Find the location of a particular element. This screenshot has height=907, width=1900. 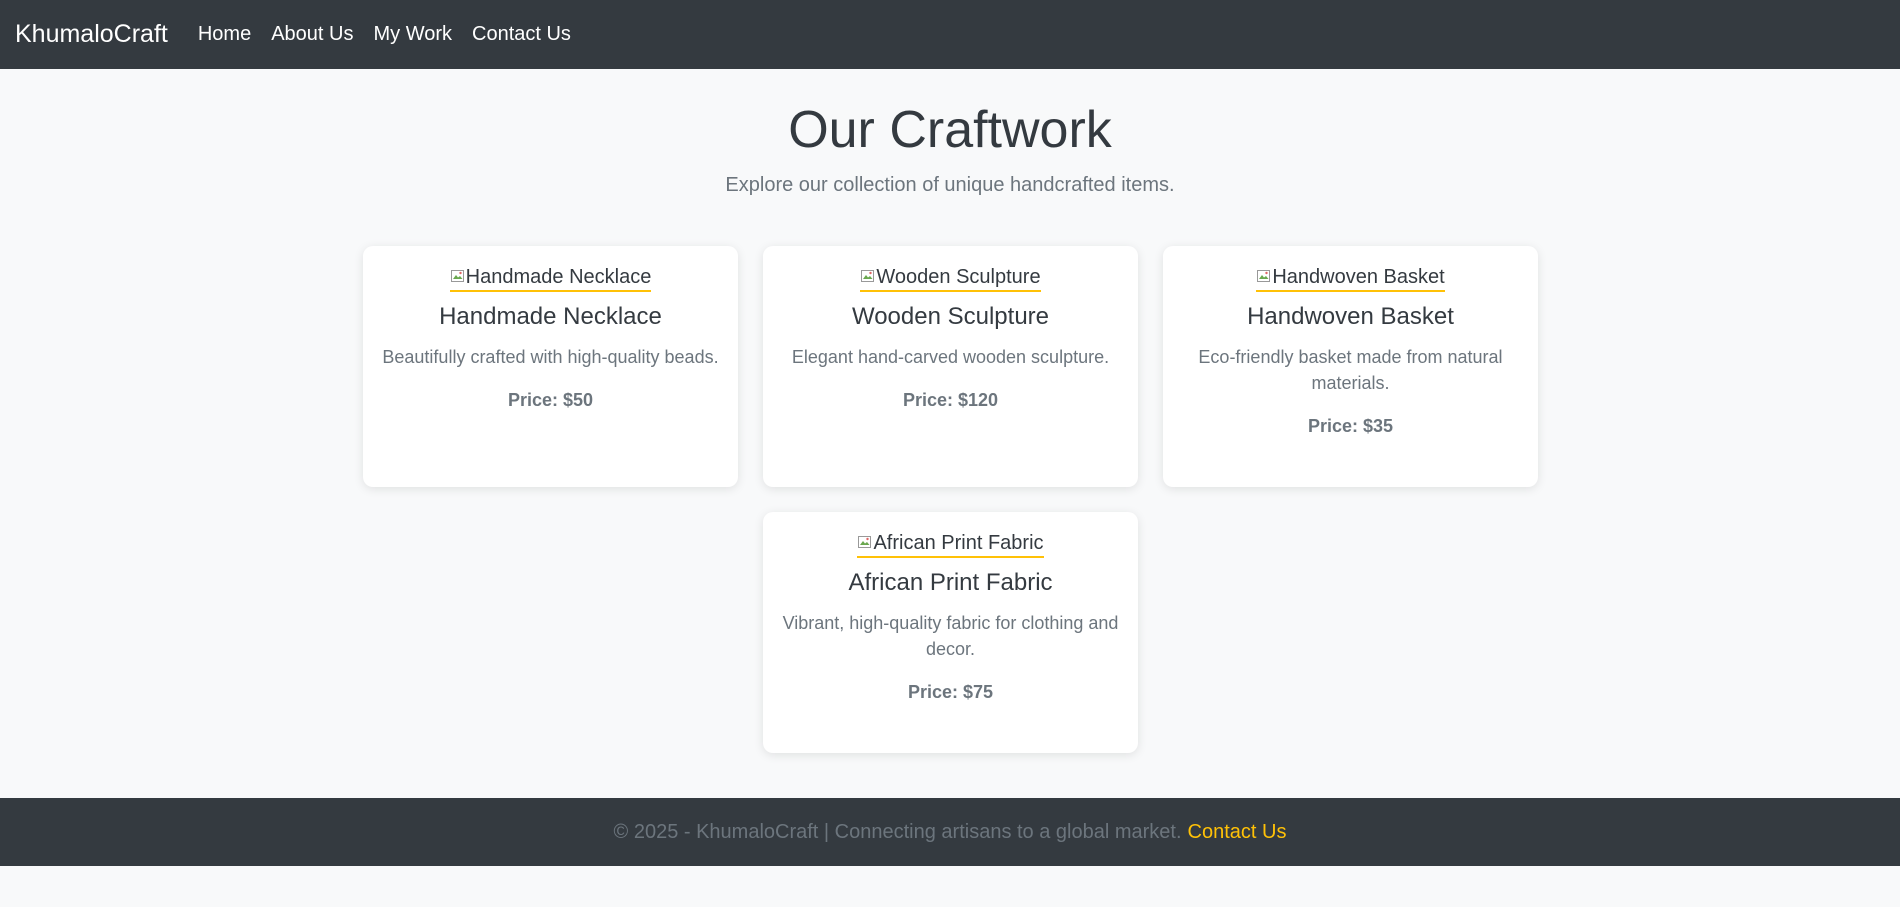

product-price: Price: $35 is located at coordinates (1350, 426).